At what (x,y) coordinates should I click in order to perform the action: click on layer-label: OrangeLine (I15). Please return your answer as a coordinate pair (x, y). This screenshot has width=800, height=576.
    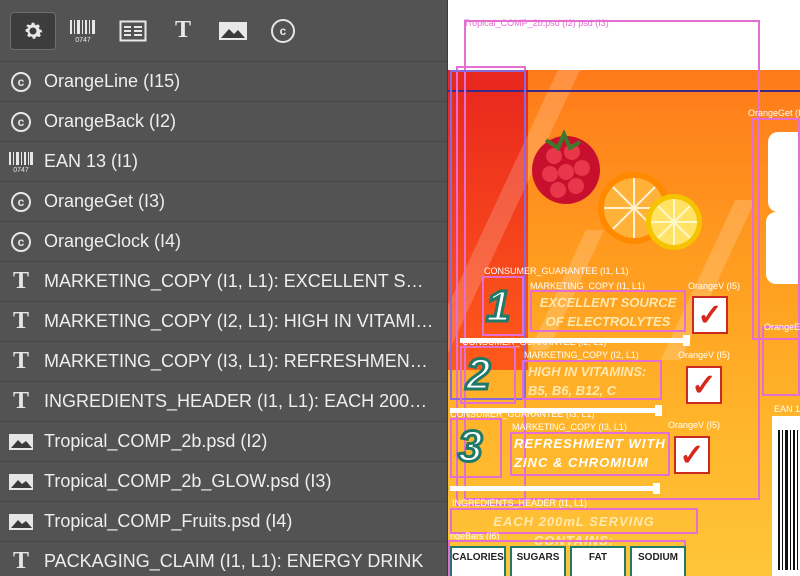
    Looking at the image, I should click on (112, 81).